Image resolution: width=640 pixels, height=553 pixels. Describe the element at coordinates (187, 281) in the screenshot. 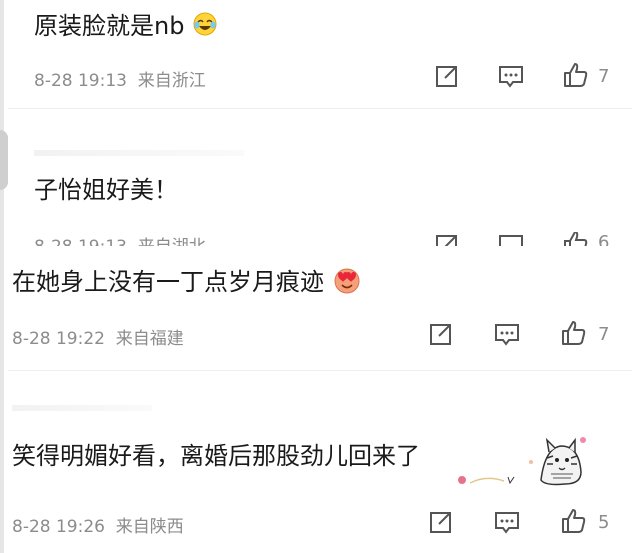

I see `comment-3-text: 在她身上没有一丁点岁月痕迹` at that location.